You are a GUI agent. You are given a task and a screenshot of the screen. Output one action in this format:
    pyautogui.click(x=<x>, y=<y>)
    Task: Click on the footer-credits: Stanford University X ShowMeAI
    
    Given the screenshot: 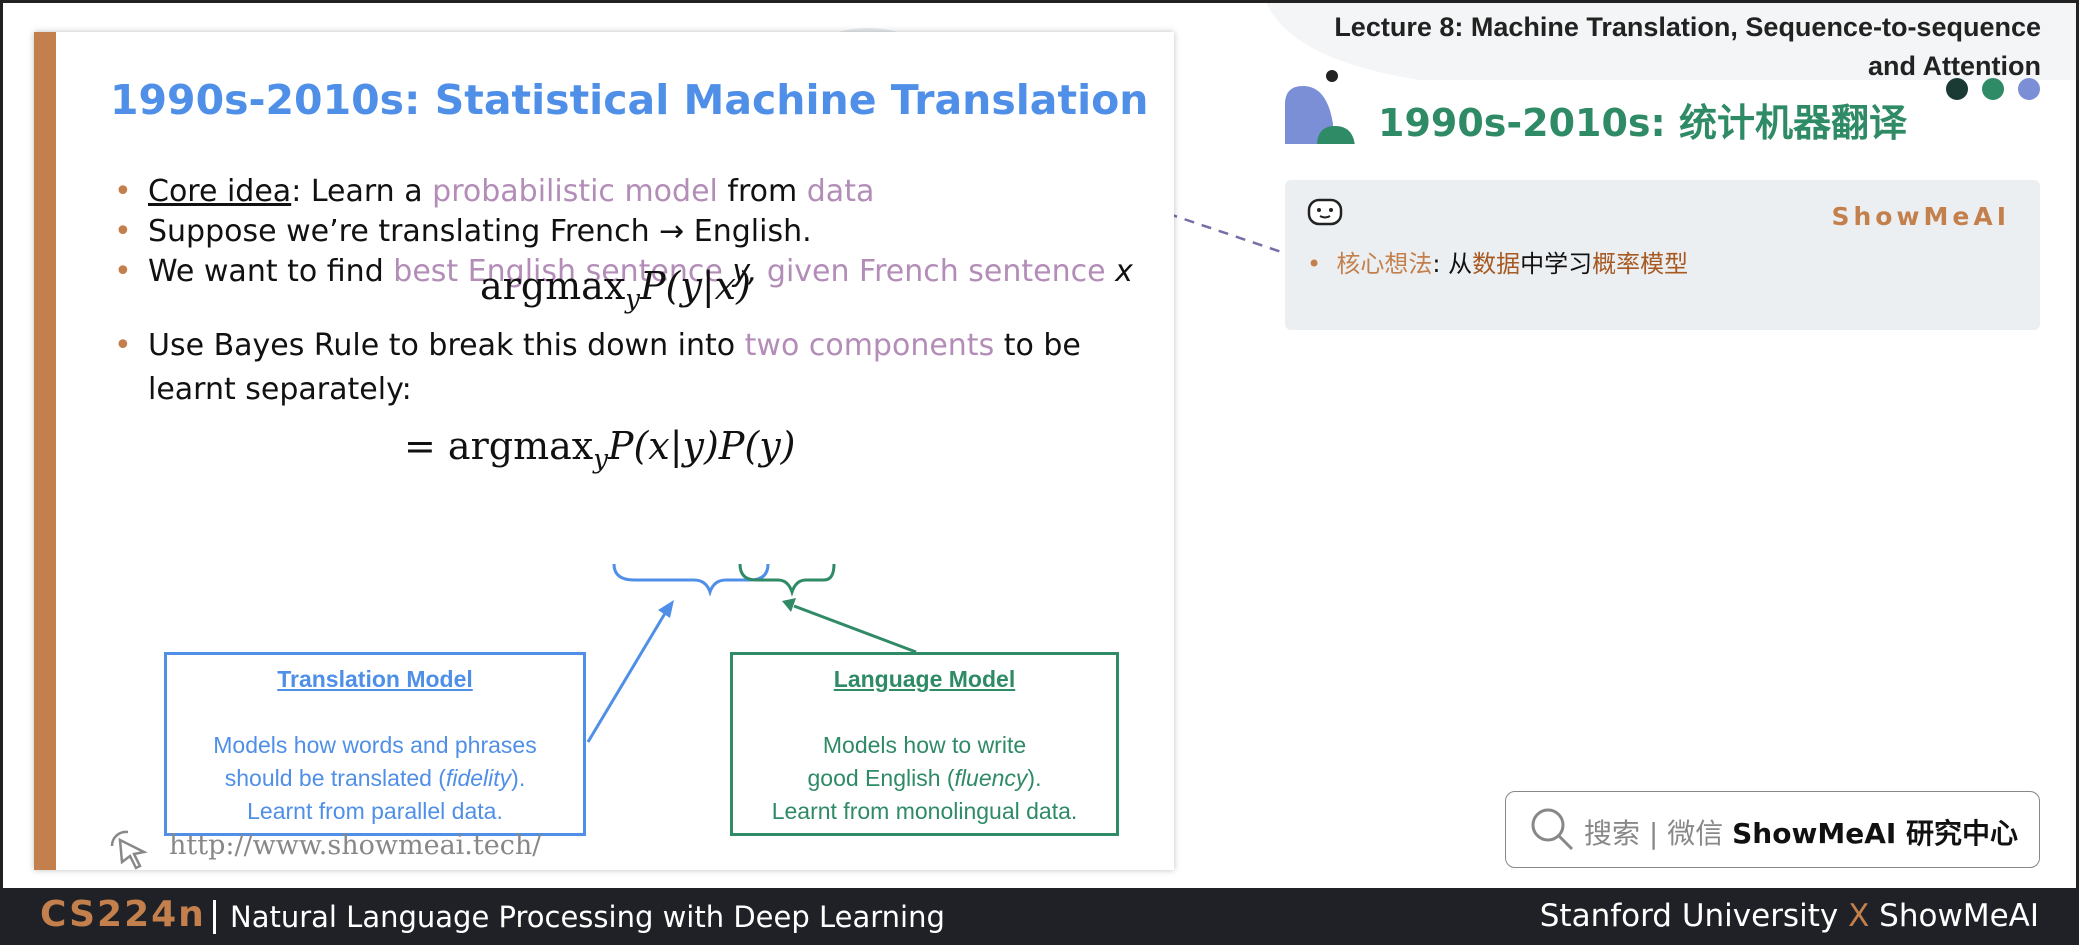 What is the action you would take?
    pyautogui.click(x=1789, y=916)
    